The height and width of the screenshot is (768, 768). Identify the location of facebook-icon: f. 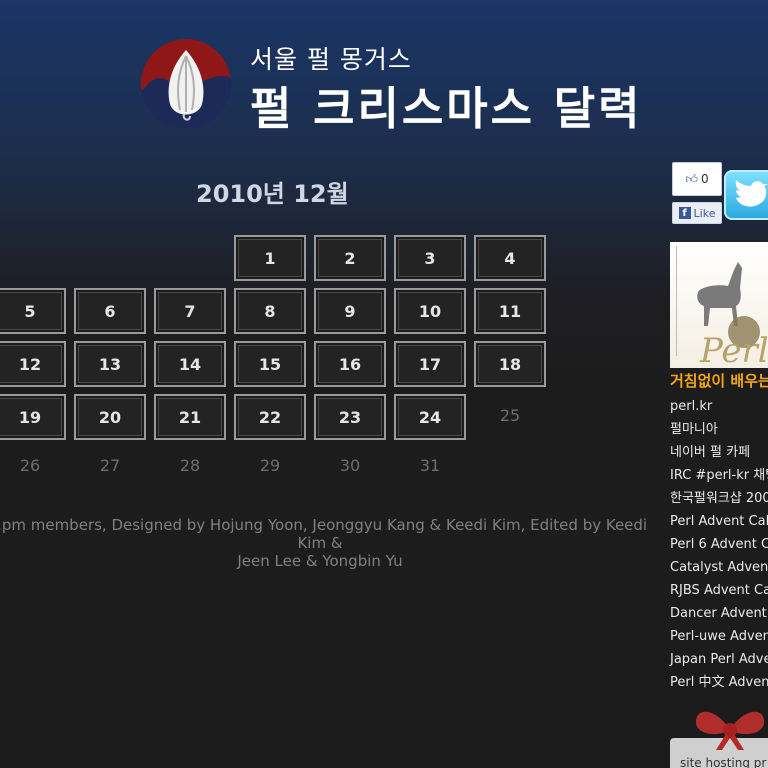
(684, 213).